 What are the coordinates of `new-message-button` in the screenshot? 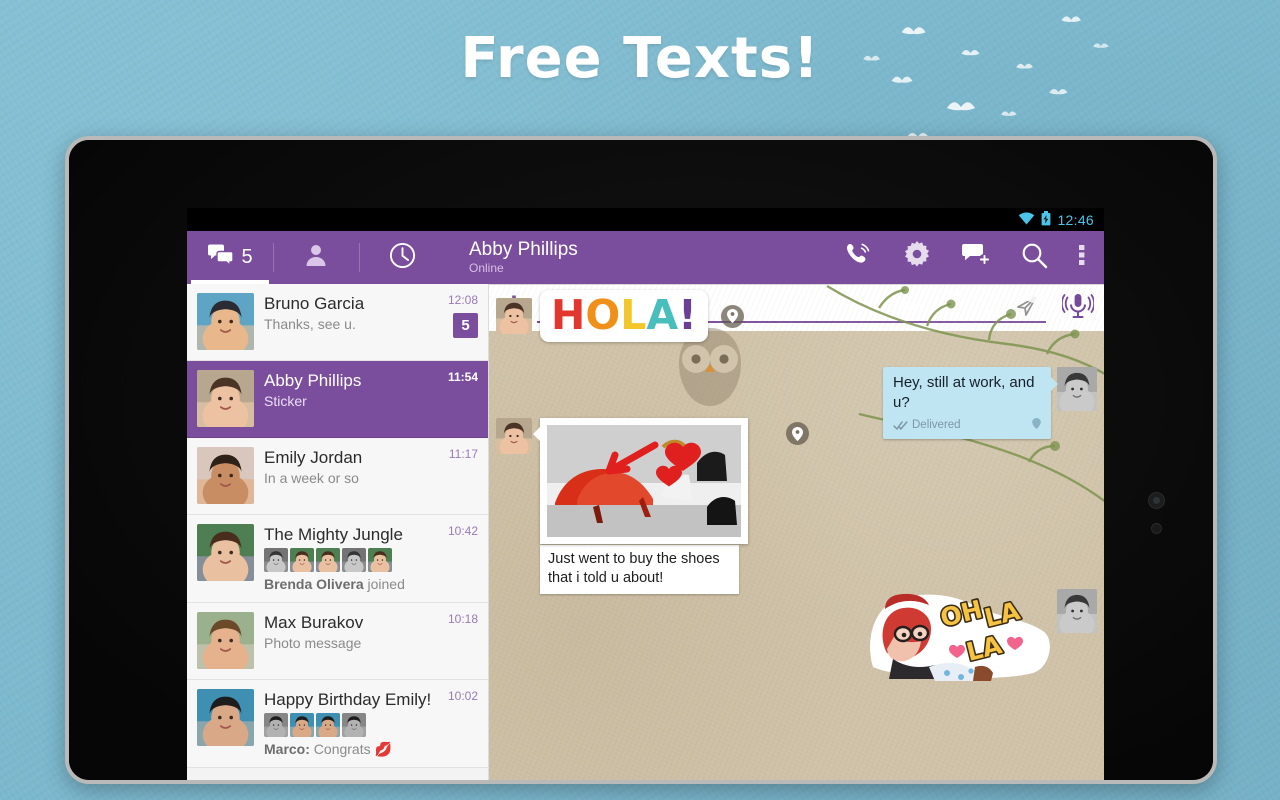 It's located at (975, 257).